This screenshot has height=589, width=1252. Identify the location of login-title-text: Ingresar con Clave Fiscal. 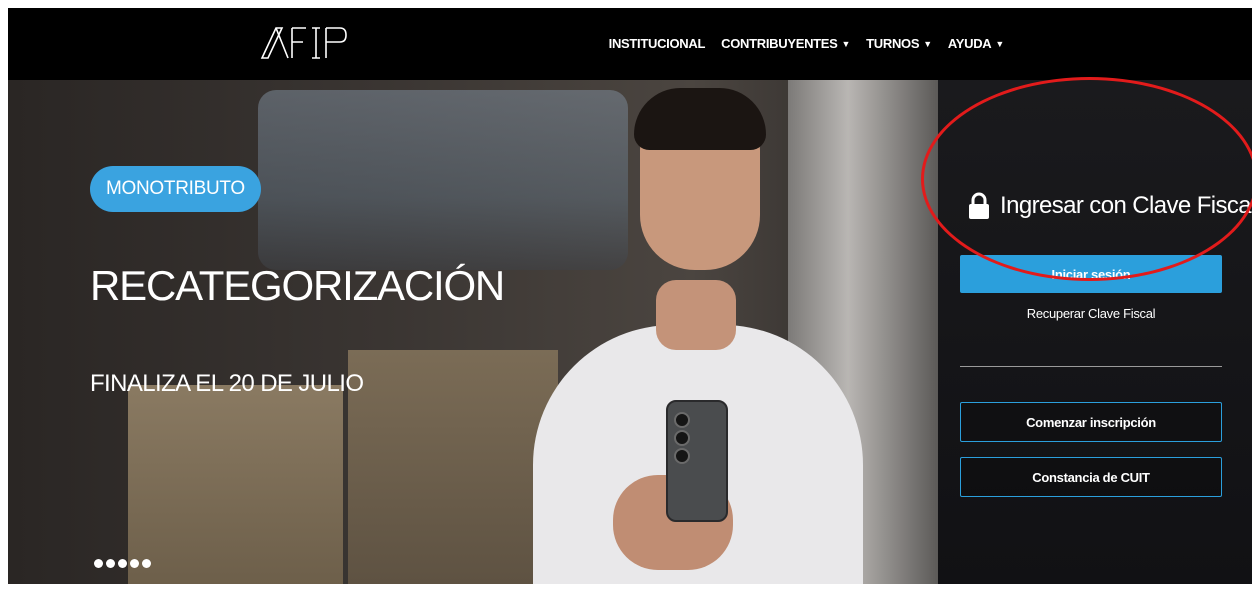
(1126, 205).